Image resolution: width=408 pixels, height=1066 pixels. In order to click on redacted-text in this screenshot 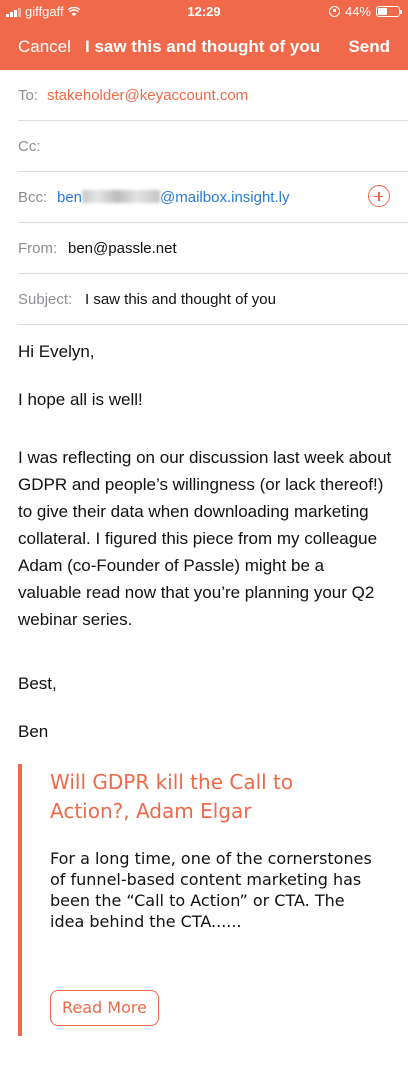, I will do `click(121, 196)`.